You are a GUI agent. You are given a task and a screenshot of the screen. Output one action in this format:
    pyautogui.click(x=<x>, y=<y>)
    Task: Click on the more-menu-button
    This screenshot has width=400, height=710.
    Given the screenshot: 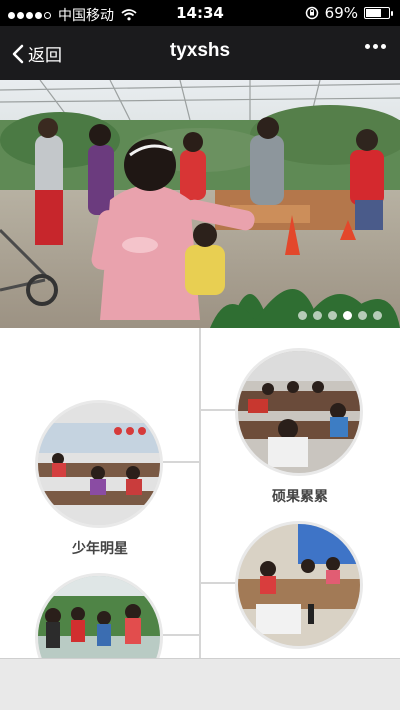 What is the action you would take?
    pyautogui.click(x=375, y=46)
    